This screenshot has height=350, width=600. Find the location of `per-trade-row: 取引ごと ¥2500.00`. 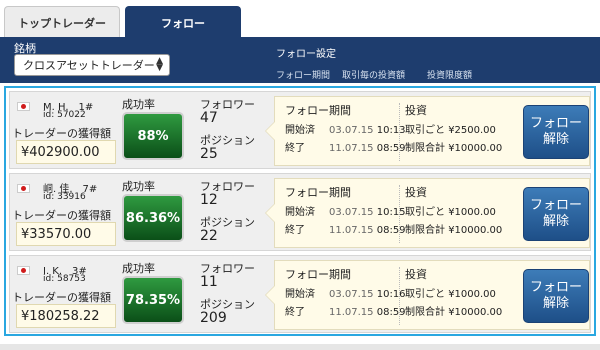

per-trade-row: 取引ごと ¥2500.00 is located at coordinates (450, 130).